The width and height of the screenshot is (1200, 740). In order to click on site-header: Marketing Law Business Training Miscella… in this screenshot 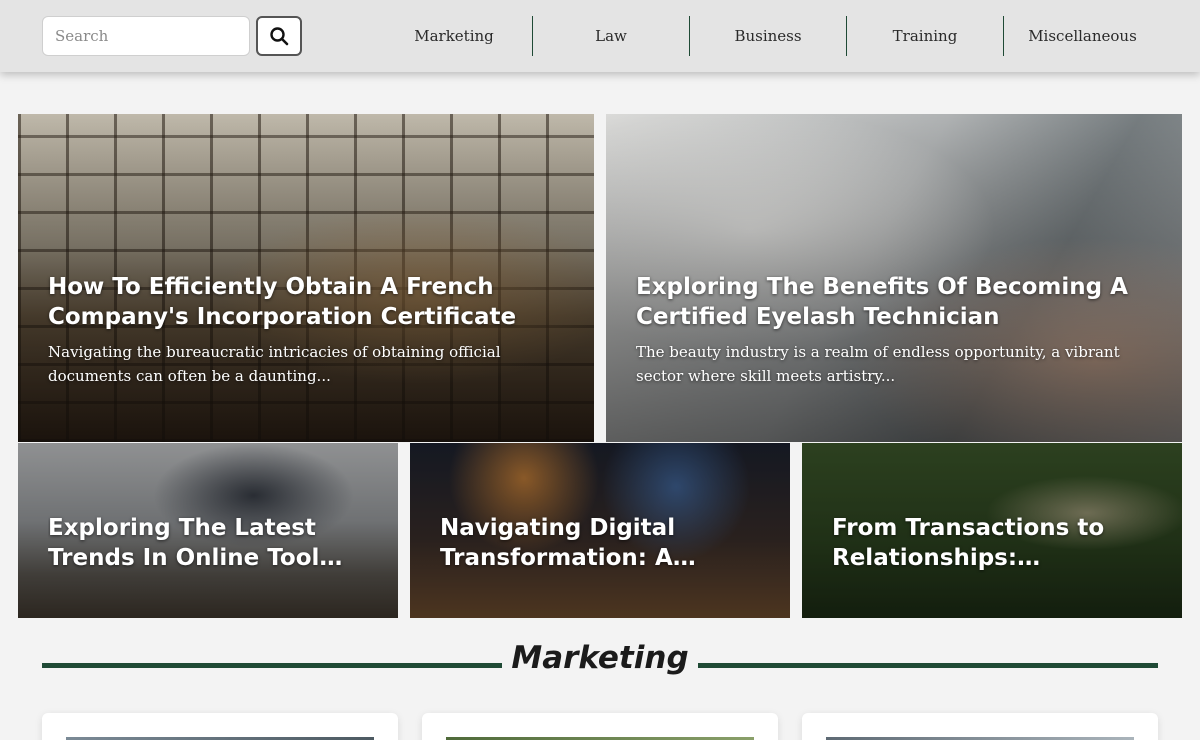, I will do `click(600, 36)`.